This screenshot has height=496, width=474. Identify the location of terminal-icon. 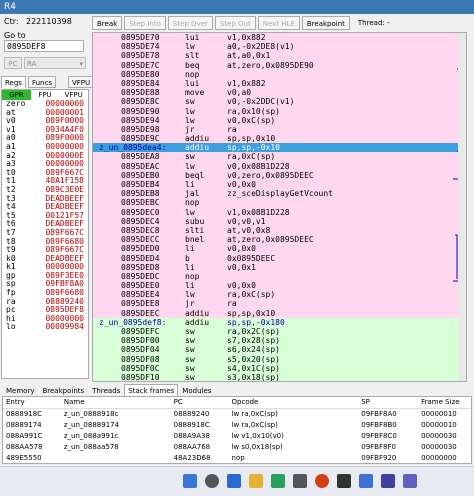
(344, 481).